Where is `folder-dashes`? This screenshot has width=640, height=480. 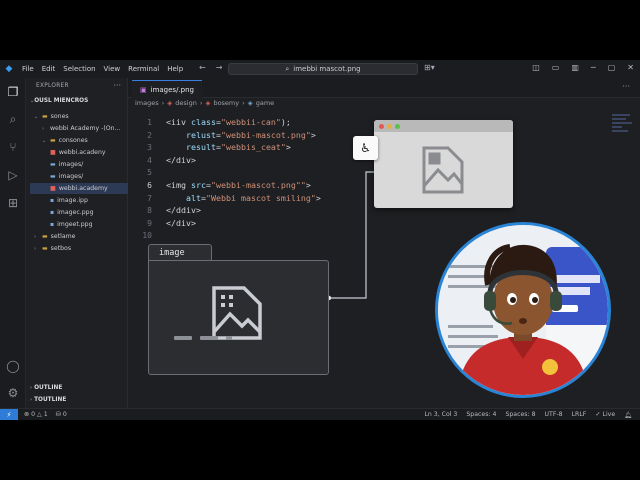
folder-dashes is located at coordinates (203, 338).